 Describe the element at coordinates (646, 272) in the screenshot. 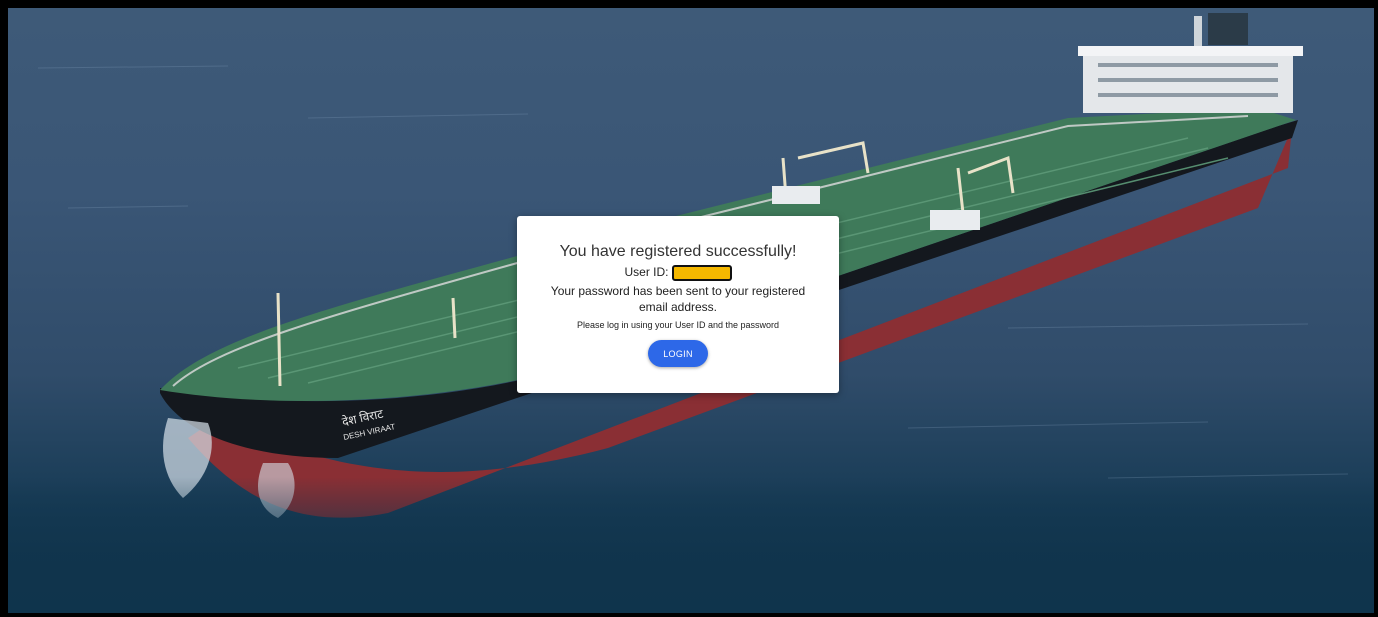

I see `user-id-label: User ID:` at that location.